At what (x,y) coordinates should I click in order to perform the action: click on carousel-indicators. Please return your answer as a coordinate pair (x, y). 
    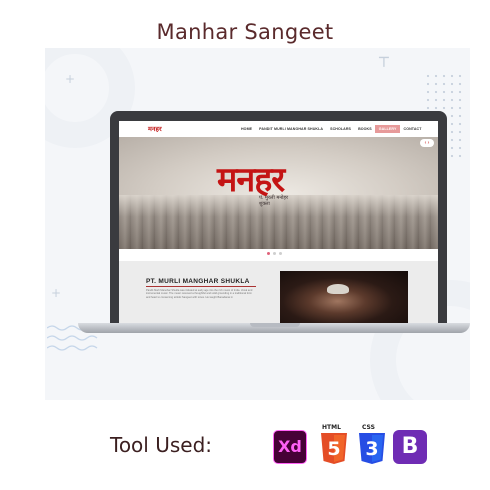
    Looking at the image, I should click on (274, 253).